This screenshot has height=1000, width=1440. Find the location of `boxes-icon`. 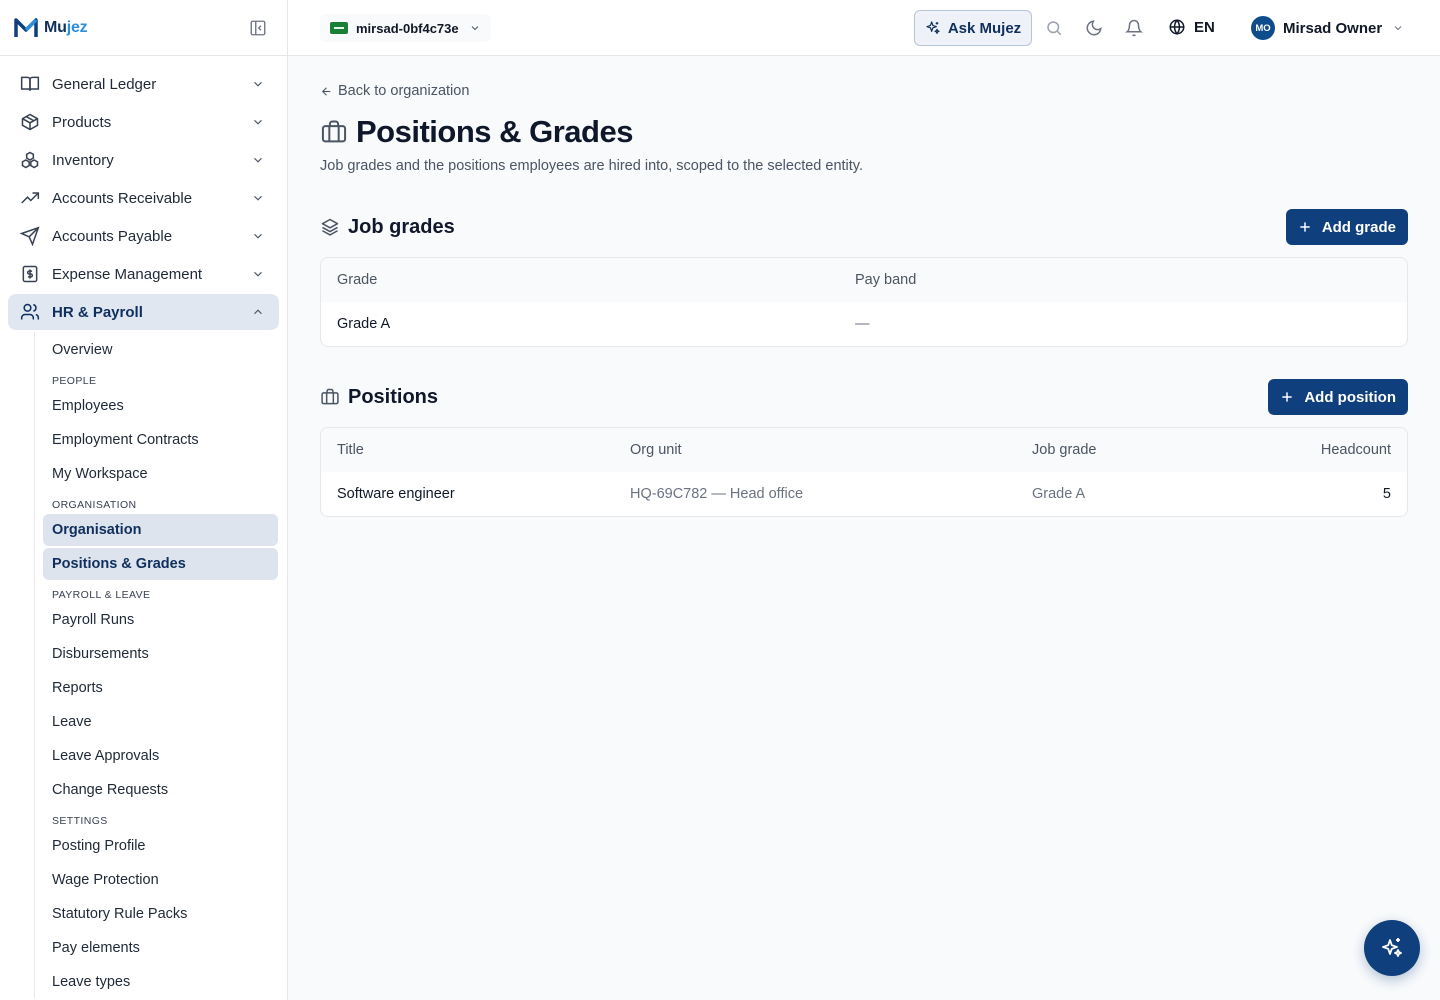

boxes-icon is located at coordinates (30, 160).